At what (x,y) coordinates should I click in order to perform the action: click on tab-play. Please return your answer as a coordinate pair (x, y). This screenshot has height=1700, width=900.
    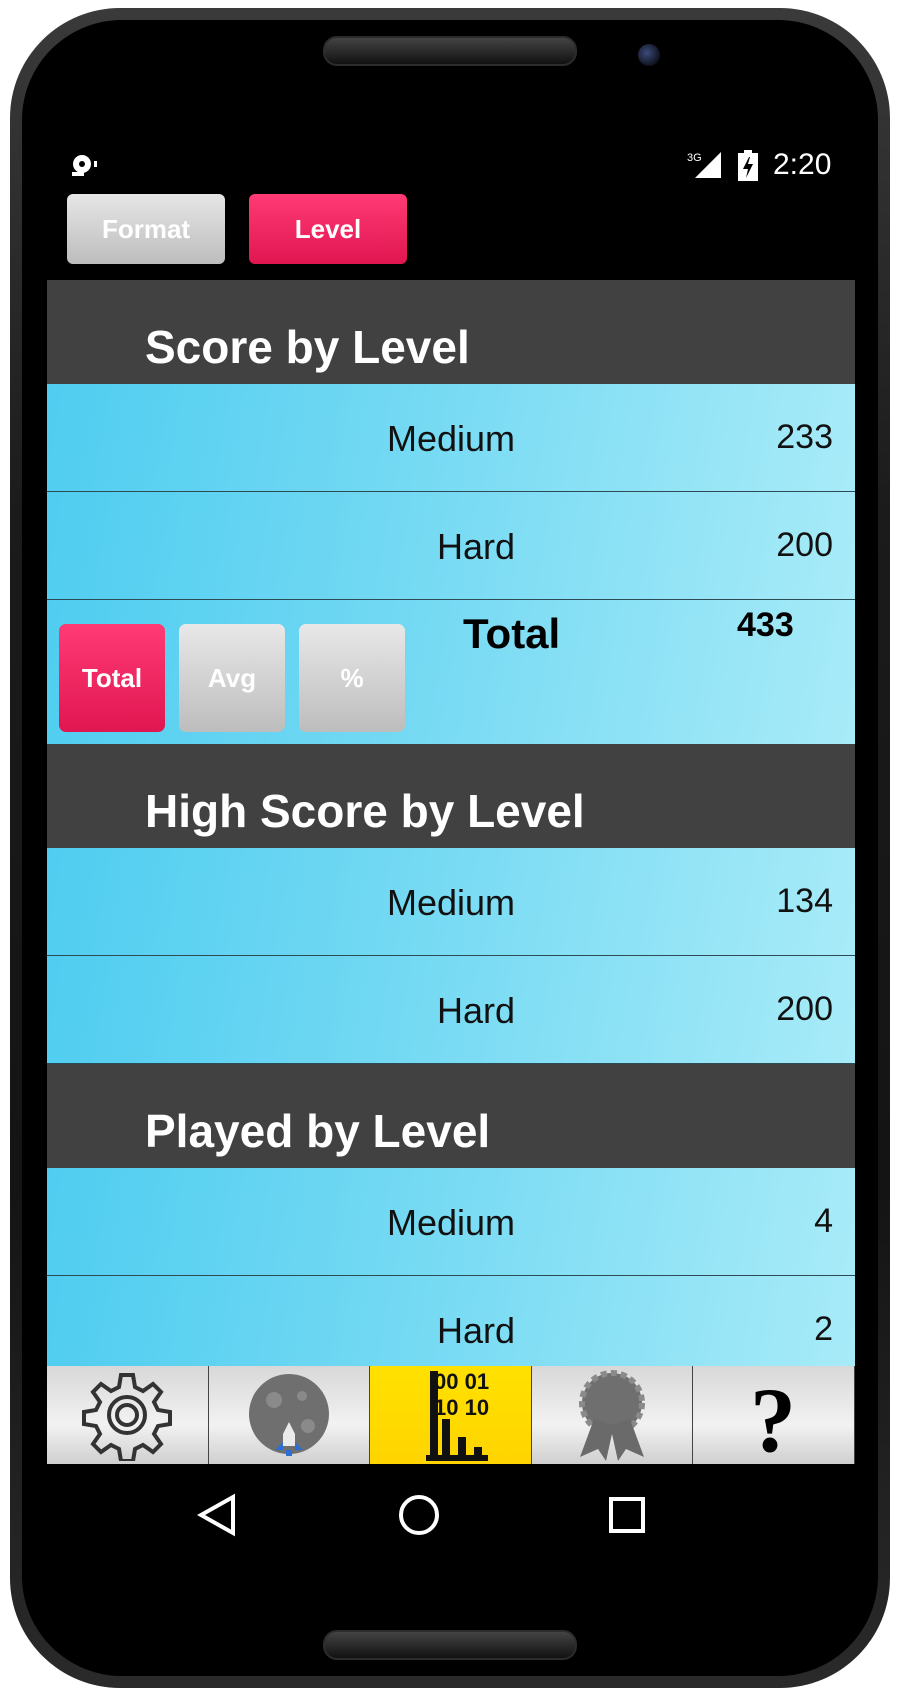
    Looking at the image, I should click on (289, 1415).